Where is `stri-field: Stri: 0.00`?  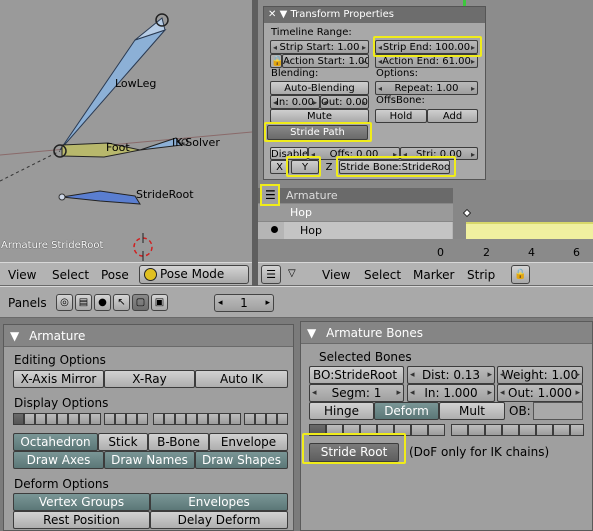 stri-field: Stri: 0.00 is located at coordinates (439, 153).